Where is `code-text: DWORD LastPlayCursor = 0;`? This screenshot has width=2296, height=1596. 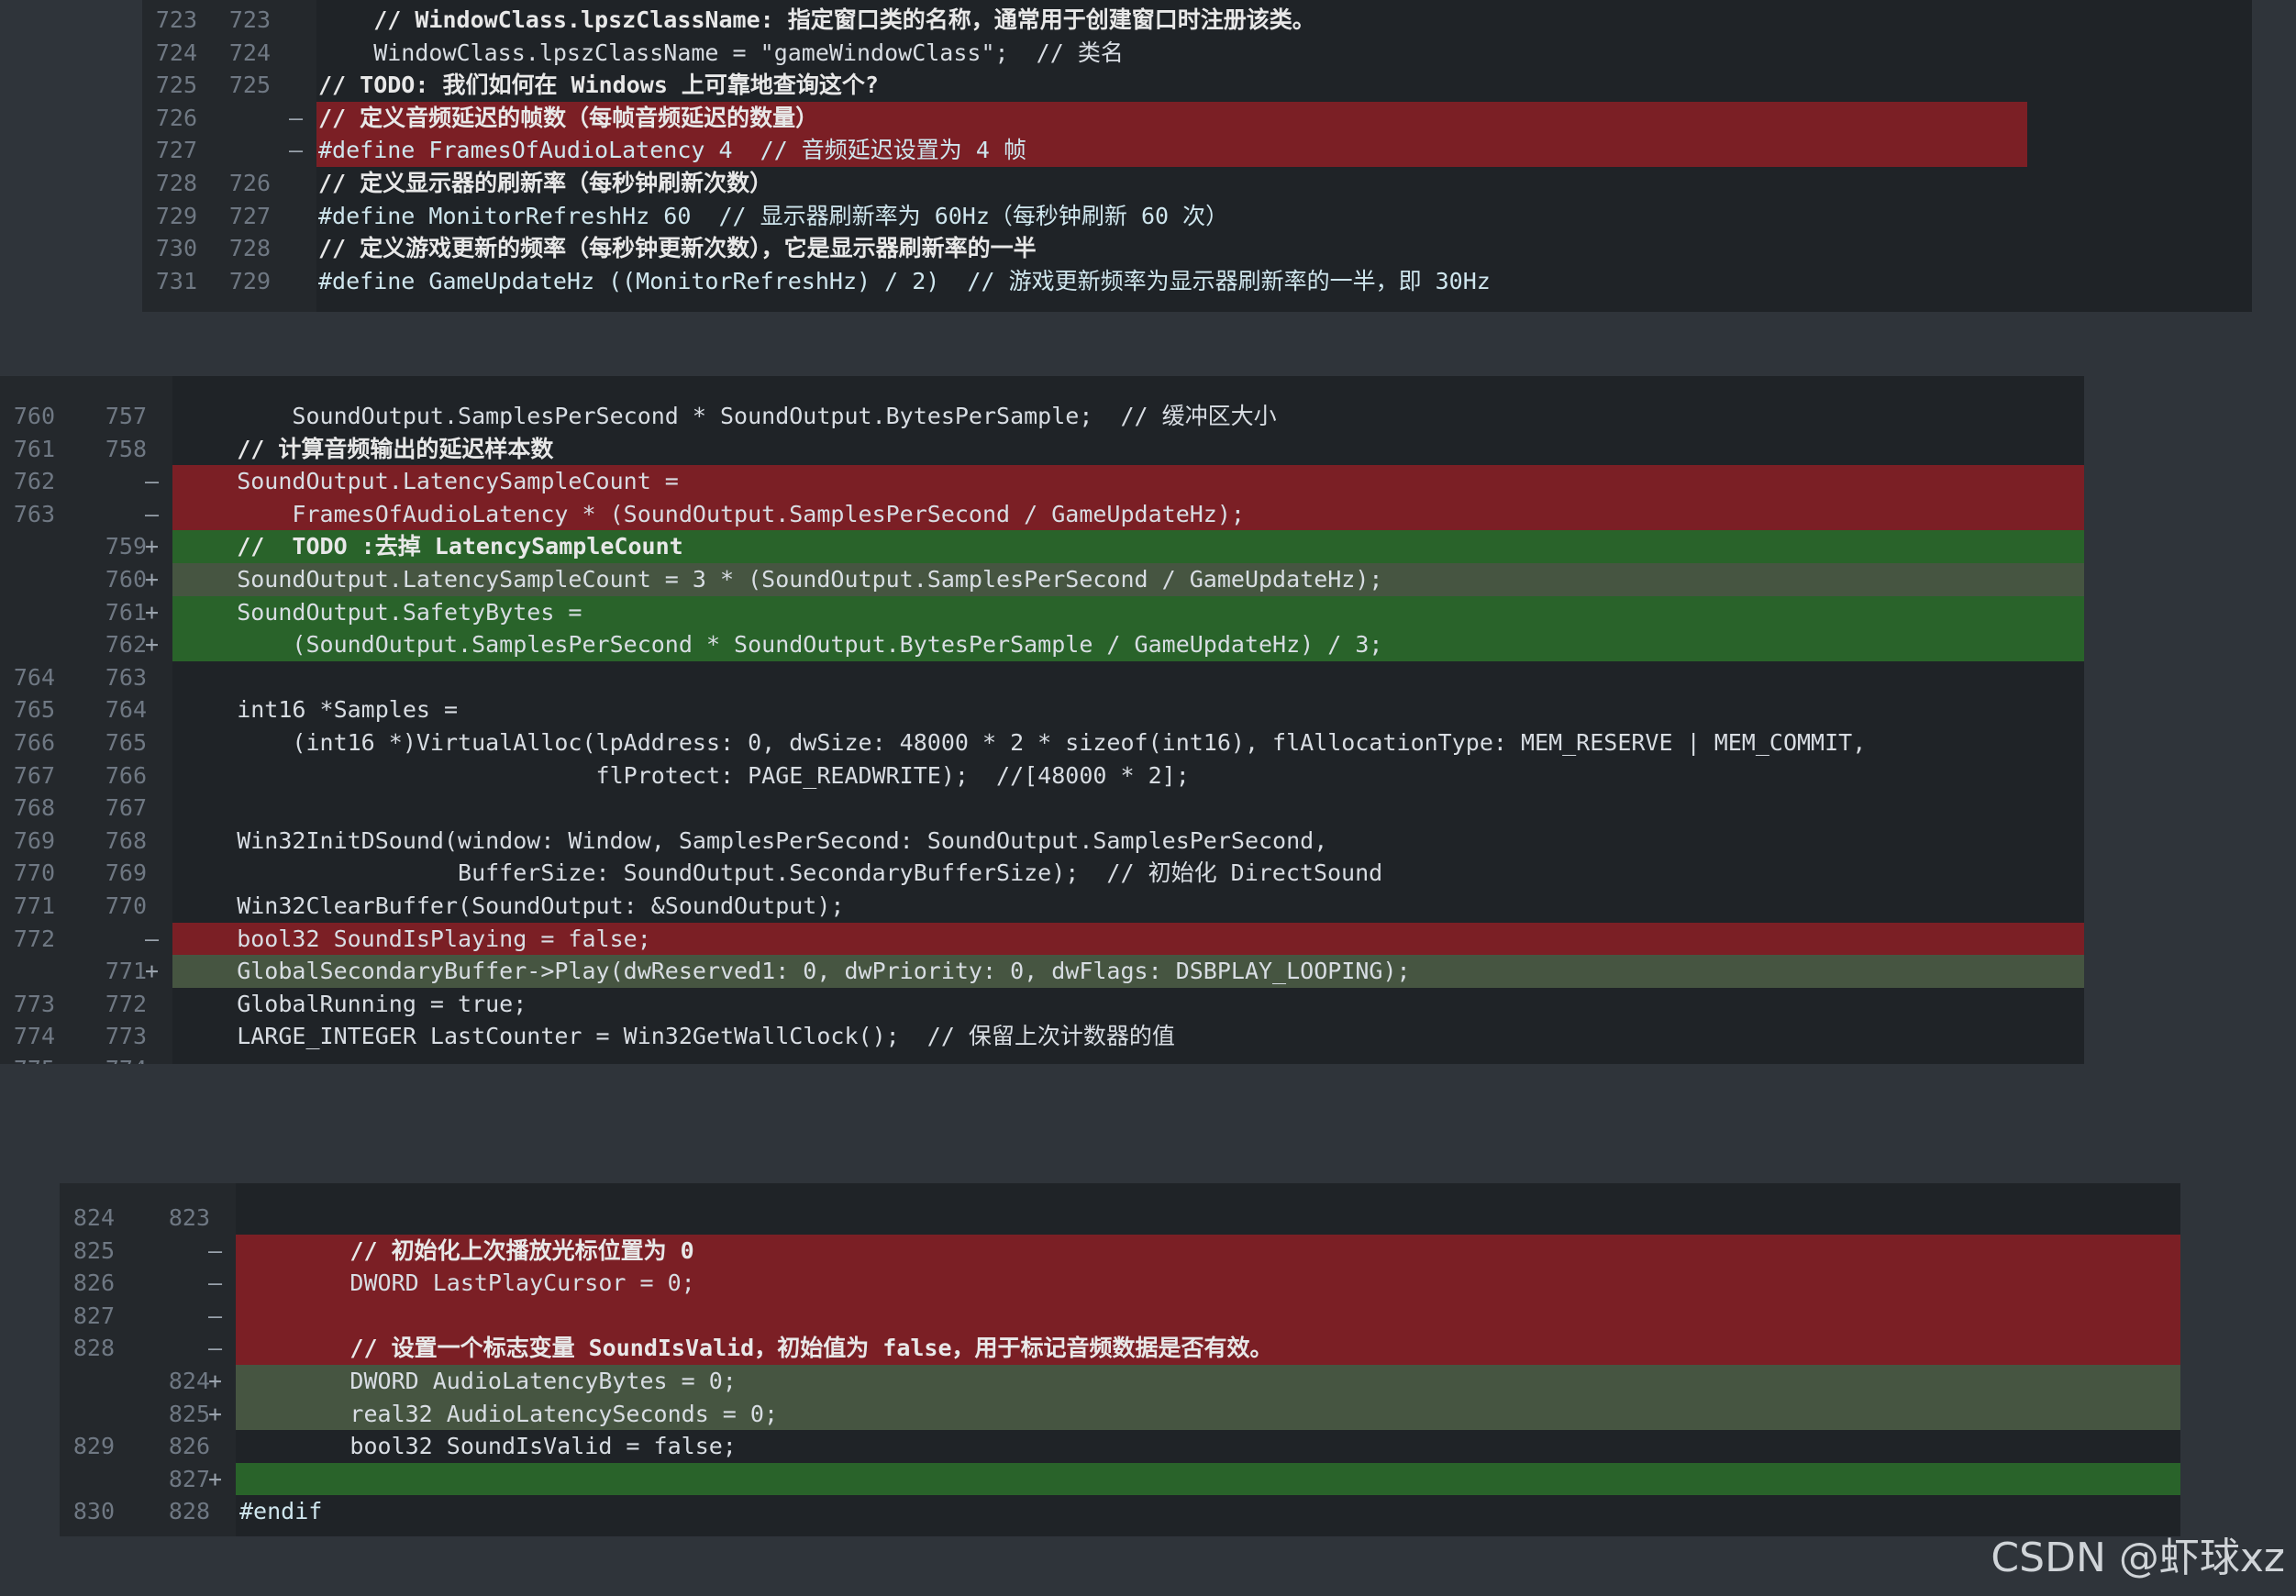 code-text: DWORD LastPlayCursor = 0; is located at coordinates (467, 1283).